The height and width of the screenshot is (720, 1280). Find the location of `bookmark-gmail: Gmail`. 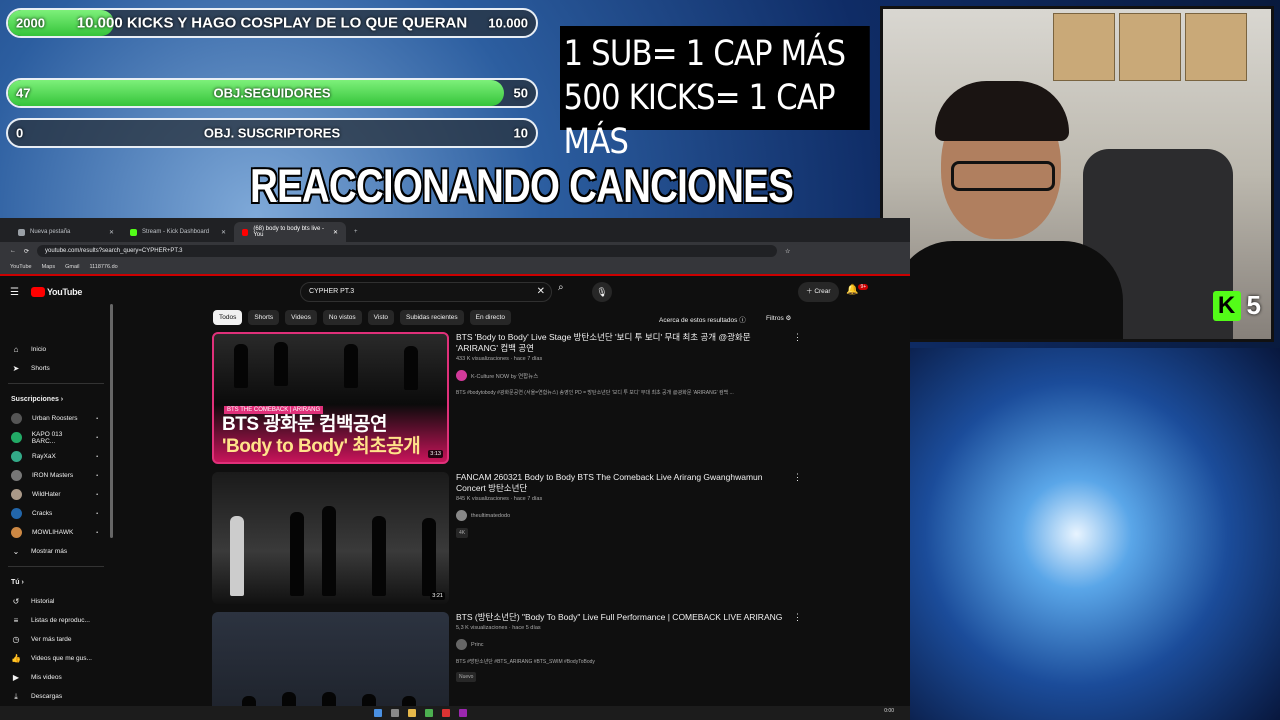

bookmark-gmail: Gmail is located at coordinates (72, 267).